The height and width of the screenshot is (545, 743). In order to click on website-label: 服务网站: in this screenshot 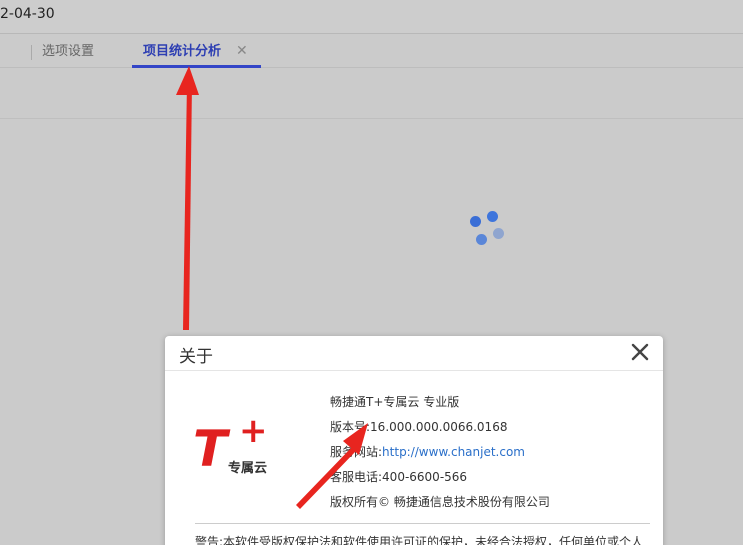, I will do `click(356, 452)`.